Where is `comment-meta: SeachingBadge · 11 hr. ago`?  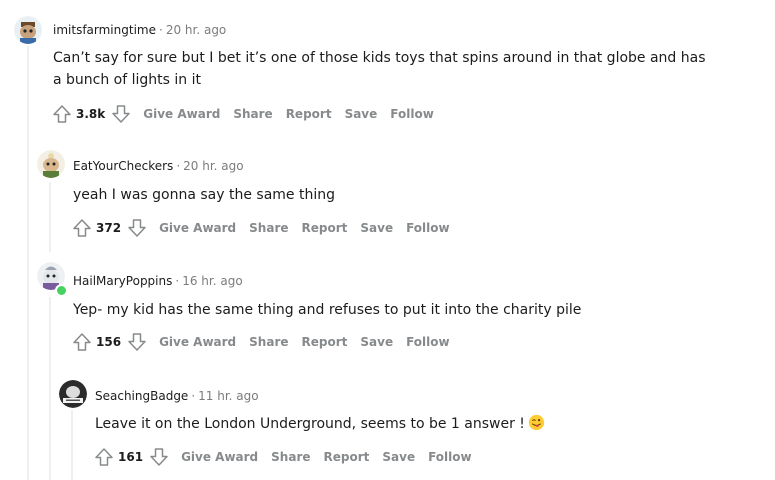
comment-meta: SeachingBadge · 11 hr. ago is located at coordinates (177, 396).